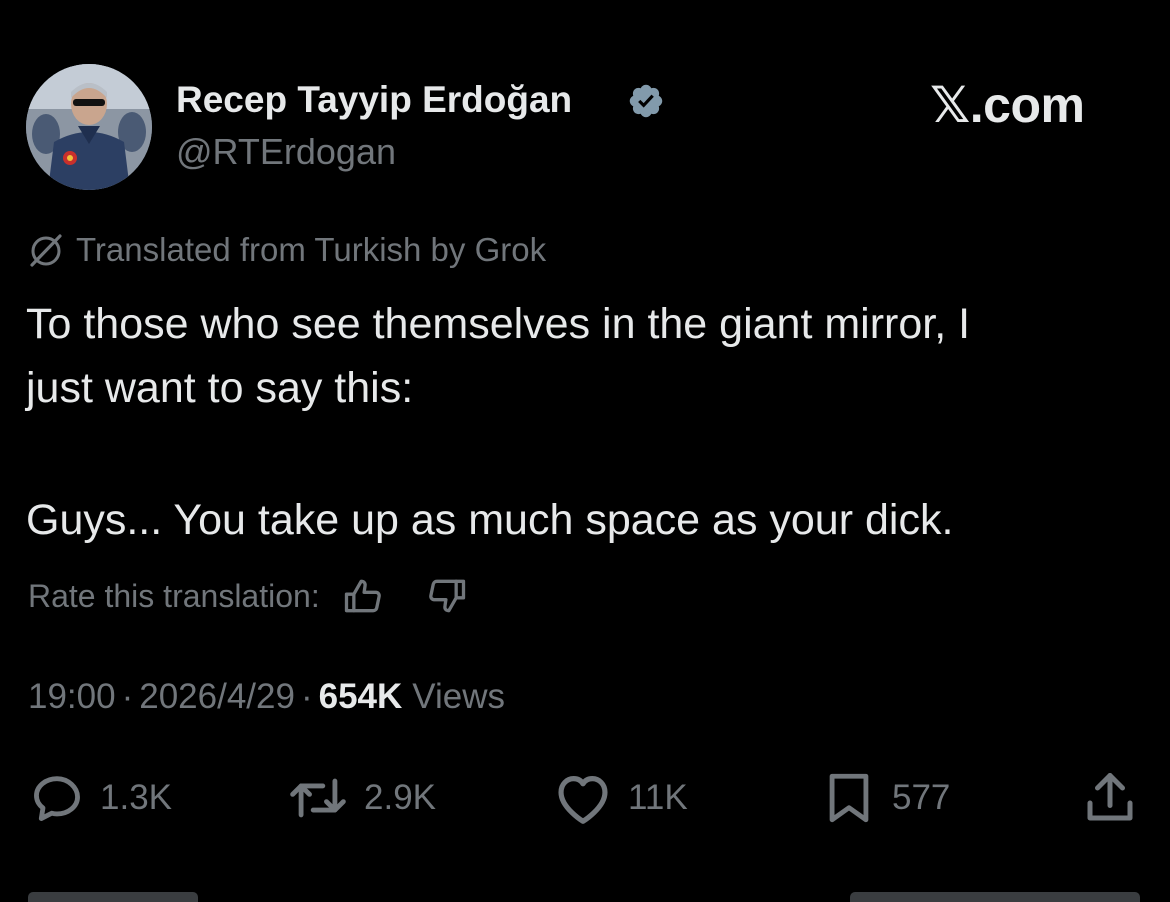  Describe the element at coordinates (400, 797) in the screenshot. I see `repost-count: 2.9K` at that location.